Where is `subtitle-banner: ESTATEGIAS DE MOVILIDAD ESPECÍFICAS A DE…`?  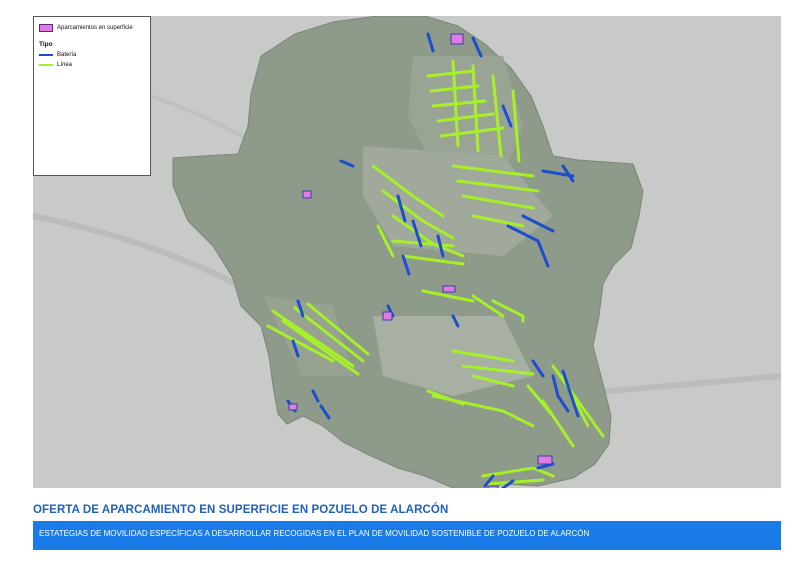
subtitle-banner: ESTATEGIAS DE MOVILIDAD ESPECÍFICAS A DE… is located at coordinates (407, 535).